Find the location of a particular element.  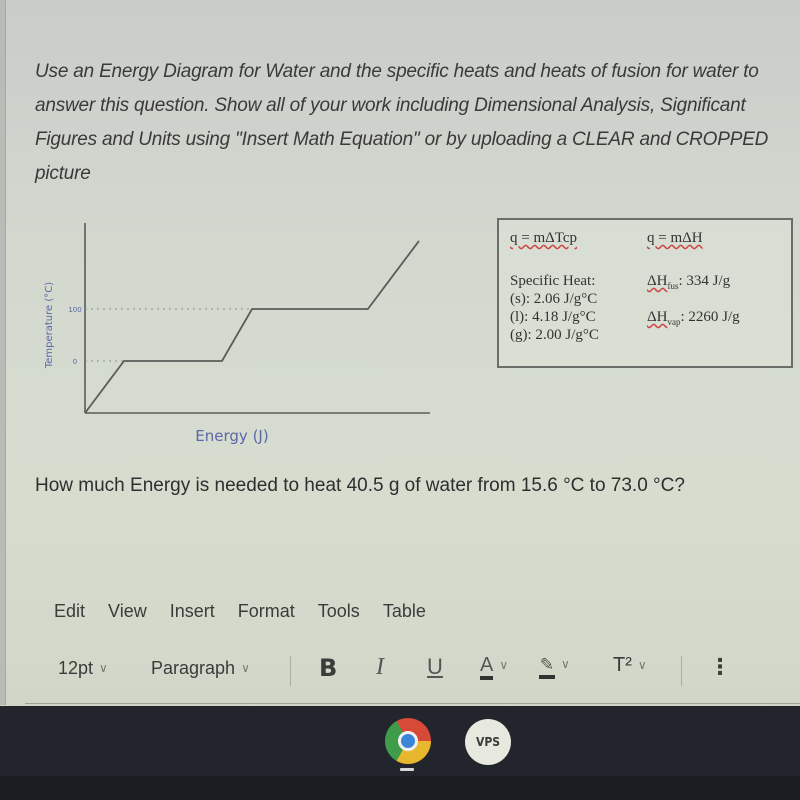

heating-curve-svg: 0 100 Temperature (°C) Energy (J) is located at coordinates (237, 334).